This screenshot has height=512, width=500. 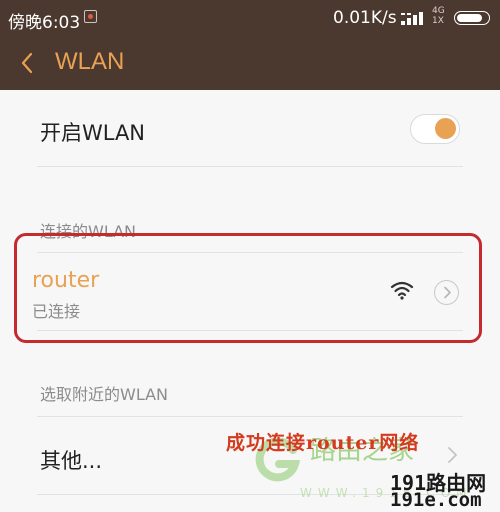 I want to click on watermark-site-url: 191e.com, so click(x=436, y=500).